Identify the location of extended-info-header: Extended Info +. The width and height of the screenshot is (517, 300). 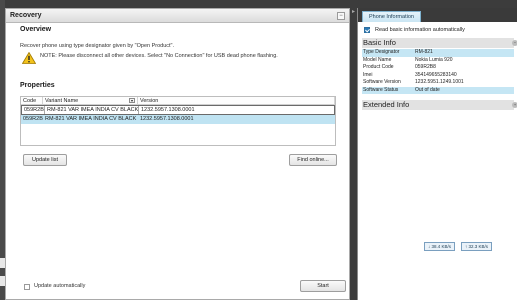
(439, 105).